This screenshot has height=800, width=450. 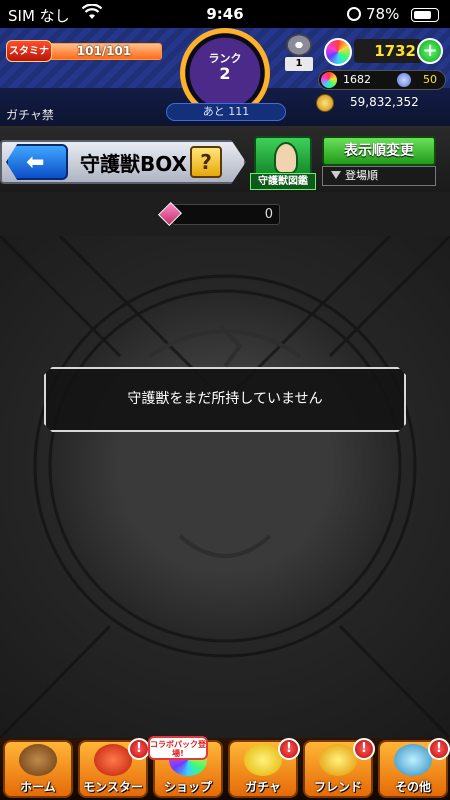 What do you see at coordinates (225, 14) in the screenshot?
I see `status-bar: SIM なし 9:46 78%` at bounding box center [225, 14].